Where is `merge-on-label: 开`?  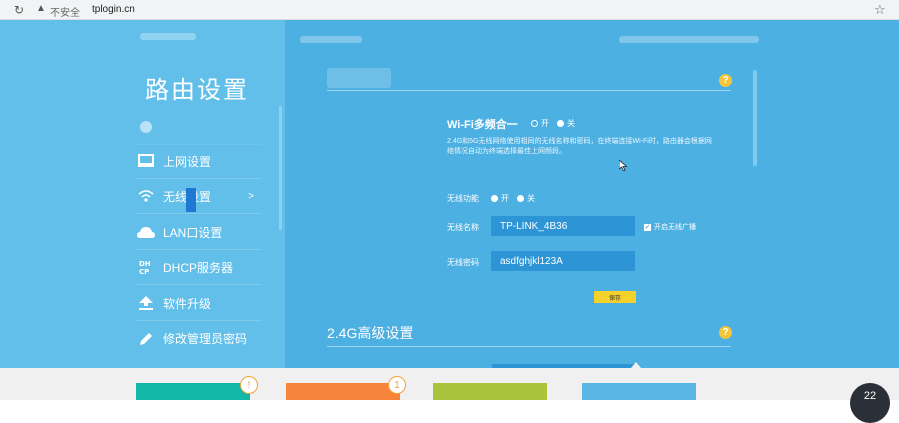
merge-on-label: 开 is located at coordinates (545, 123).